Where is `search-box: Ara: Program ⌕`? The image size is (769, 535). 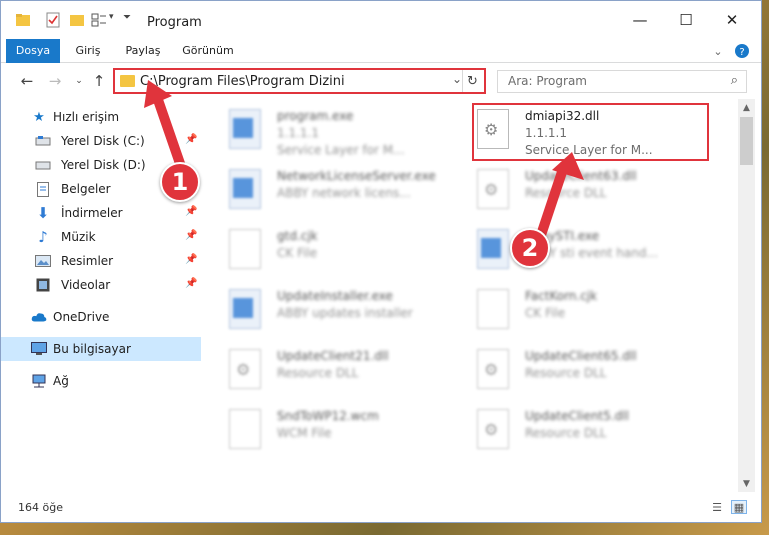 search-box: Ara: Program ⌕ is located at coordinates (622, 81).